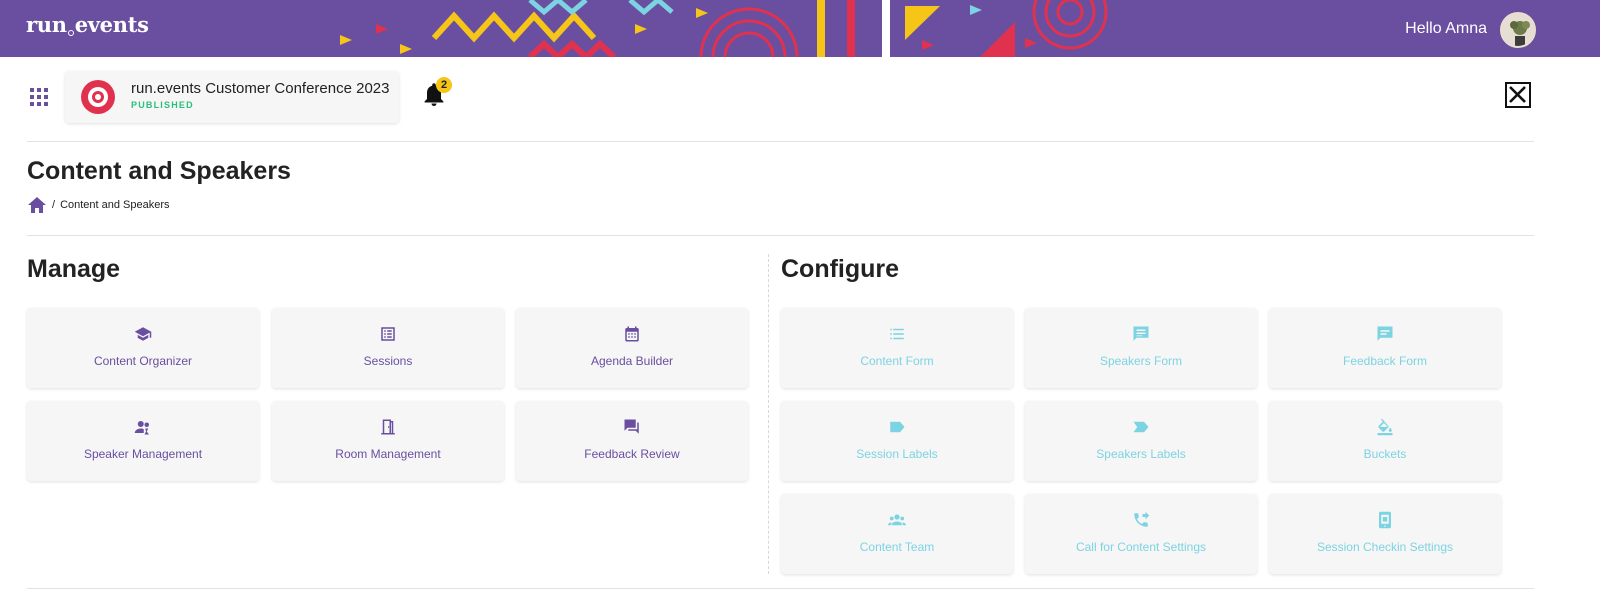 The height and width of the screenshot is (593, 1600). I want to click on close-icon, so click(1517, 94).